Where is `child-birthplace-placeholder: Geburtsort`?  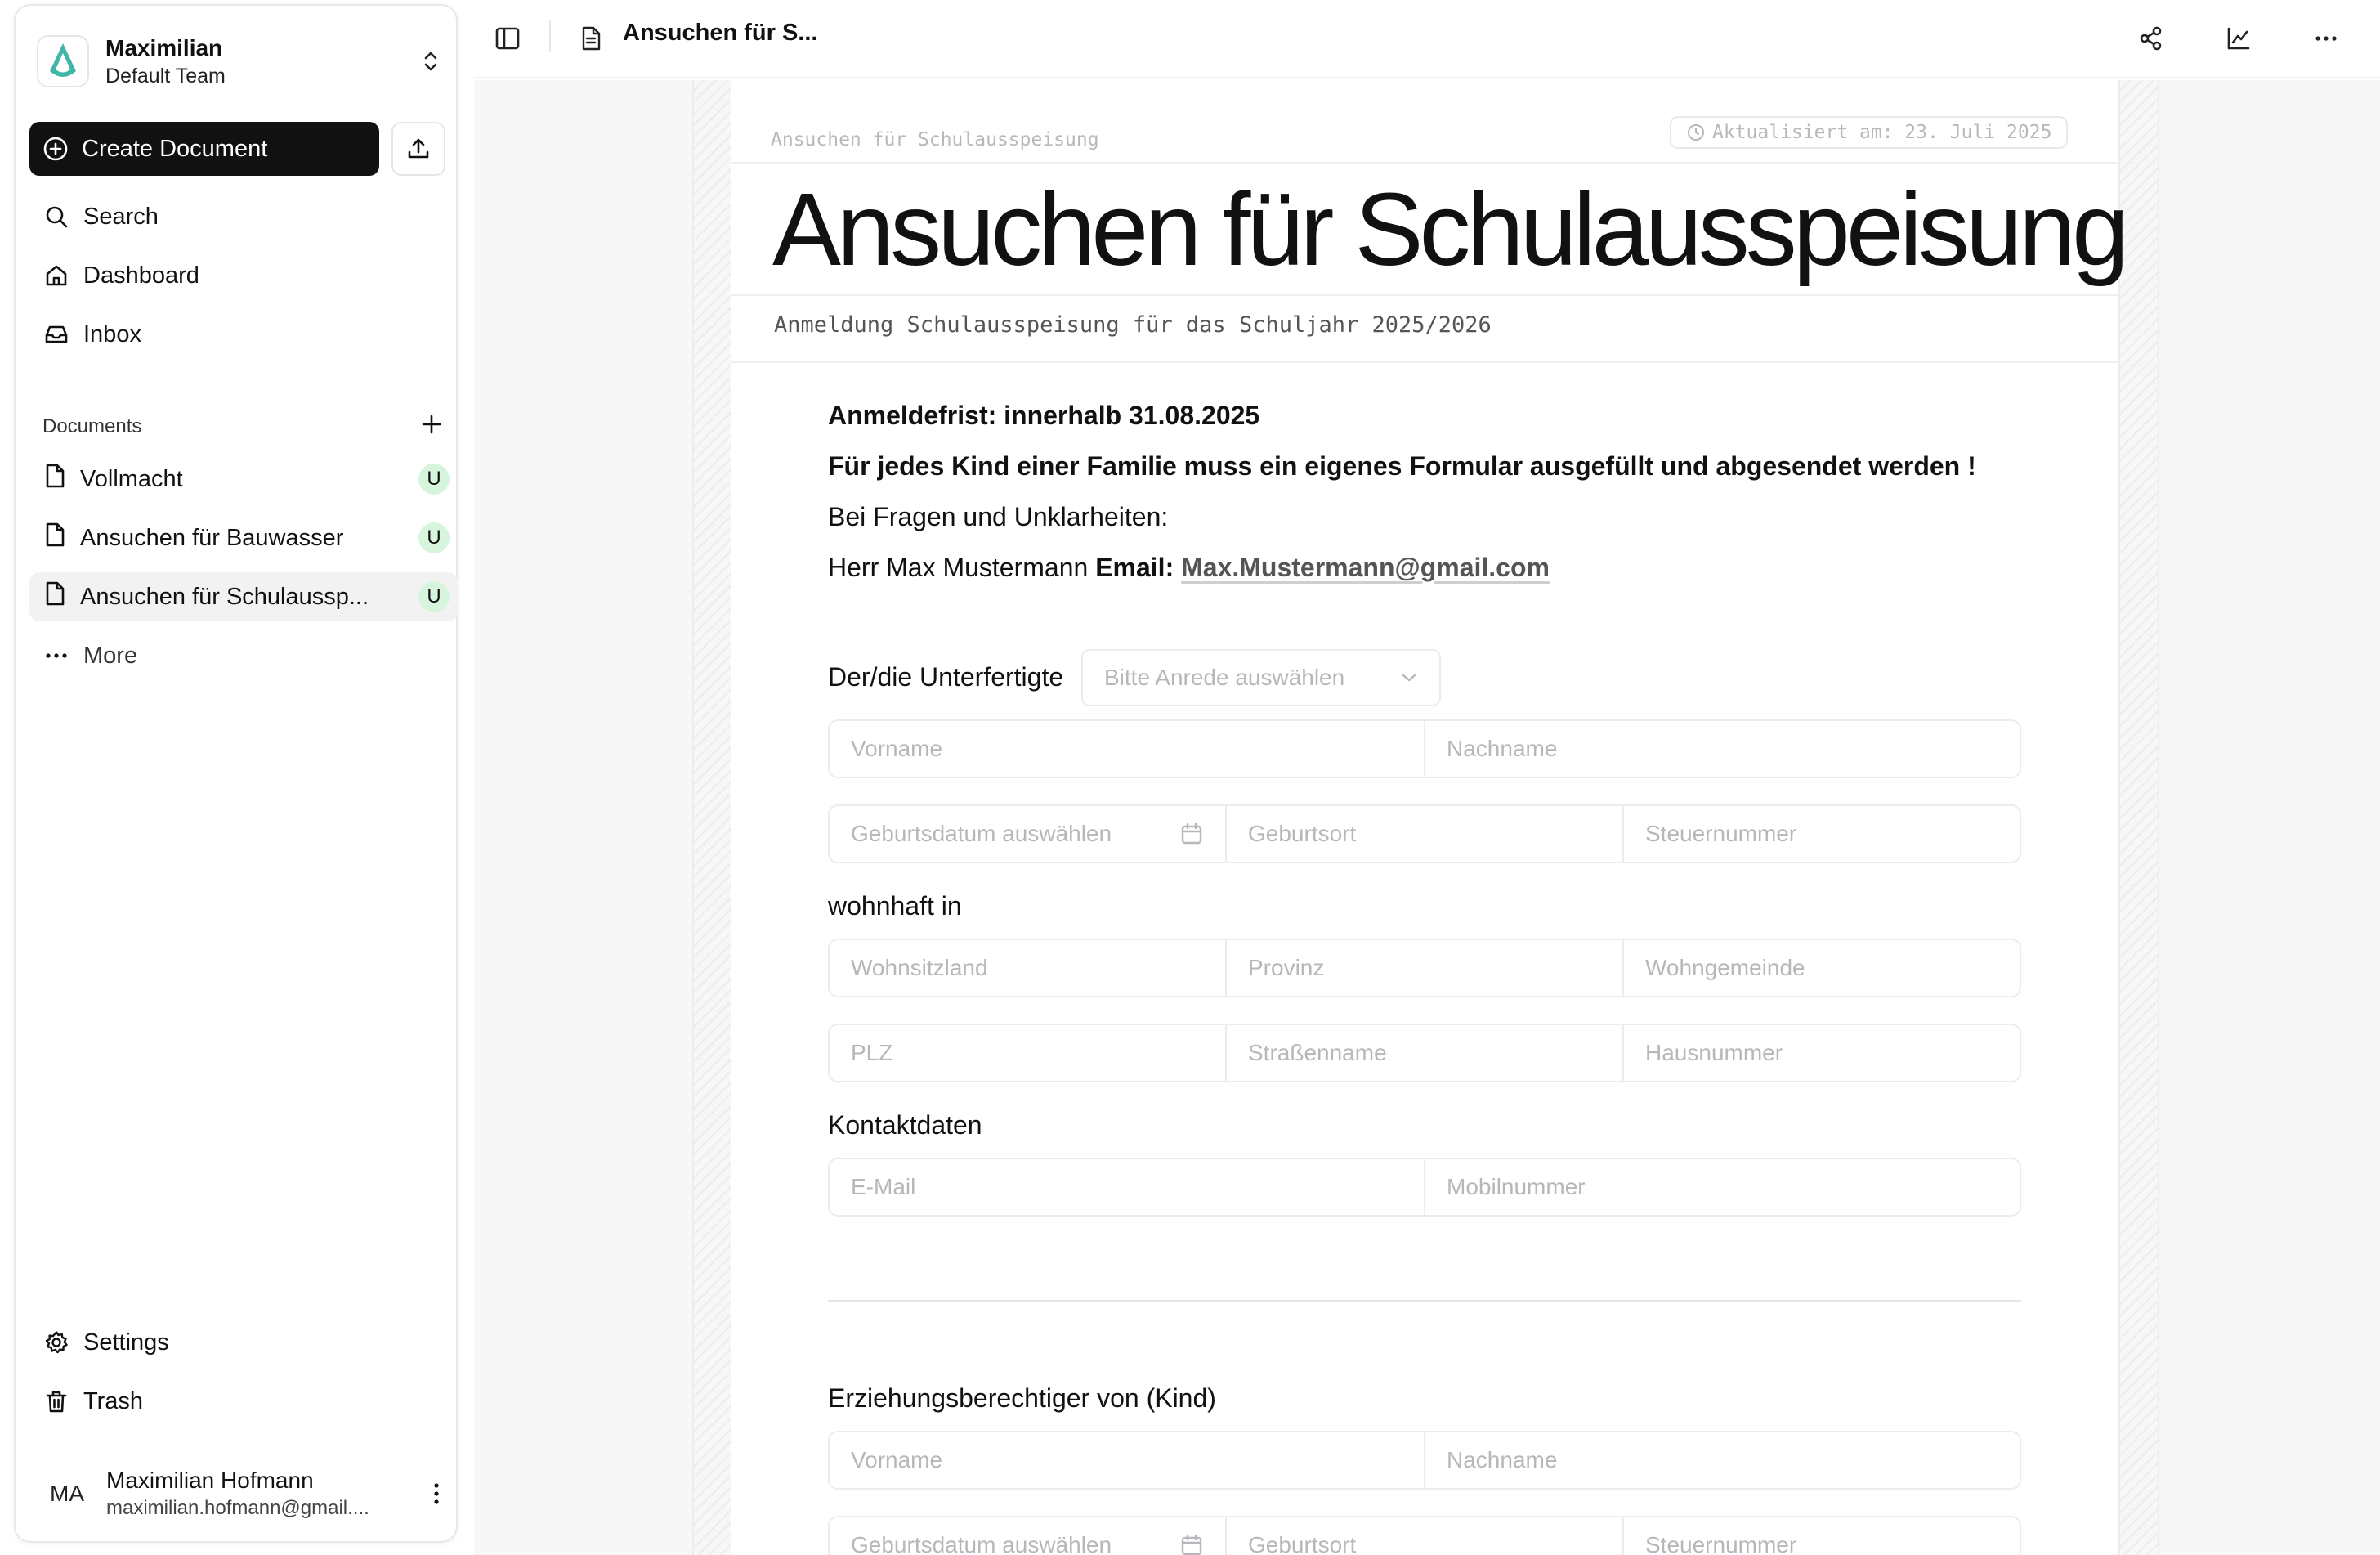 child-birthplace-placeholder: Geburtsort is located at coordinates (1302, 1543).